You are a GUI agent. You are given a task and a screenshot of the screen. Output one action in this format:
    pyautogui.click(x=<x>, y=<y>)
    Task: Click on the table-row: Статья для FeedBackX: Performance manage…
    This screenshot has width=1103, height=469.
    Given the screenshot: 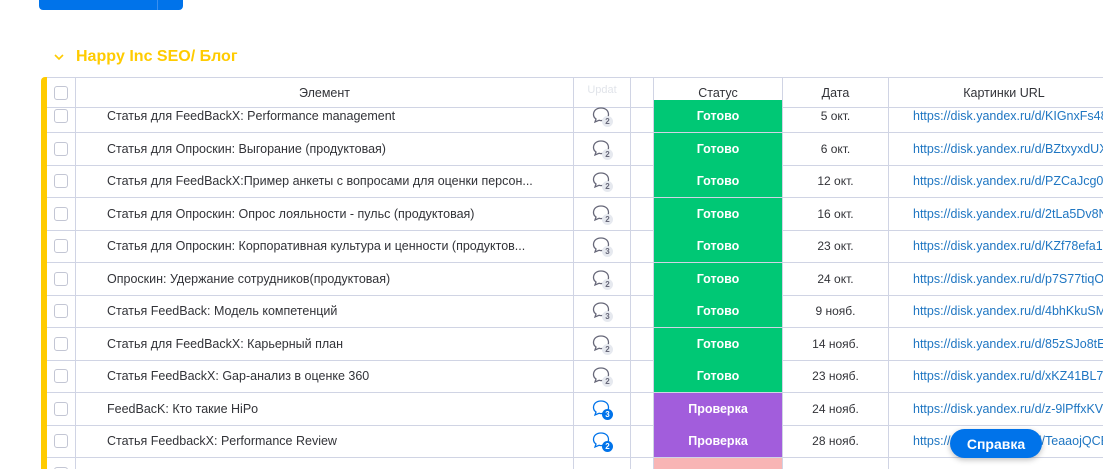 What is the action you would take?
    pyautogui.click(x=575, y=116)
    